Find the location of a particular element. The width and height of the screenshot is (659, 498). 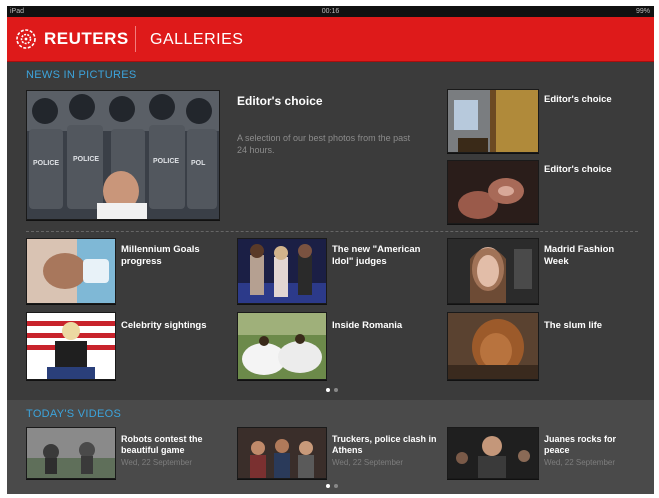

gallery-image-celebrity-sightings is located at coordinates (71, 346).